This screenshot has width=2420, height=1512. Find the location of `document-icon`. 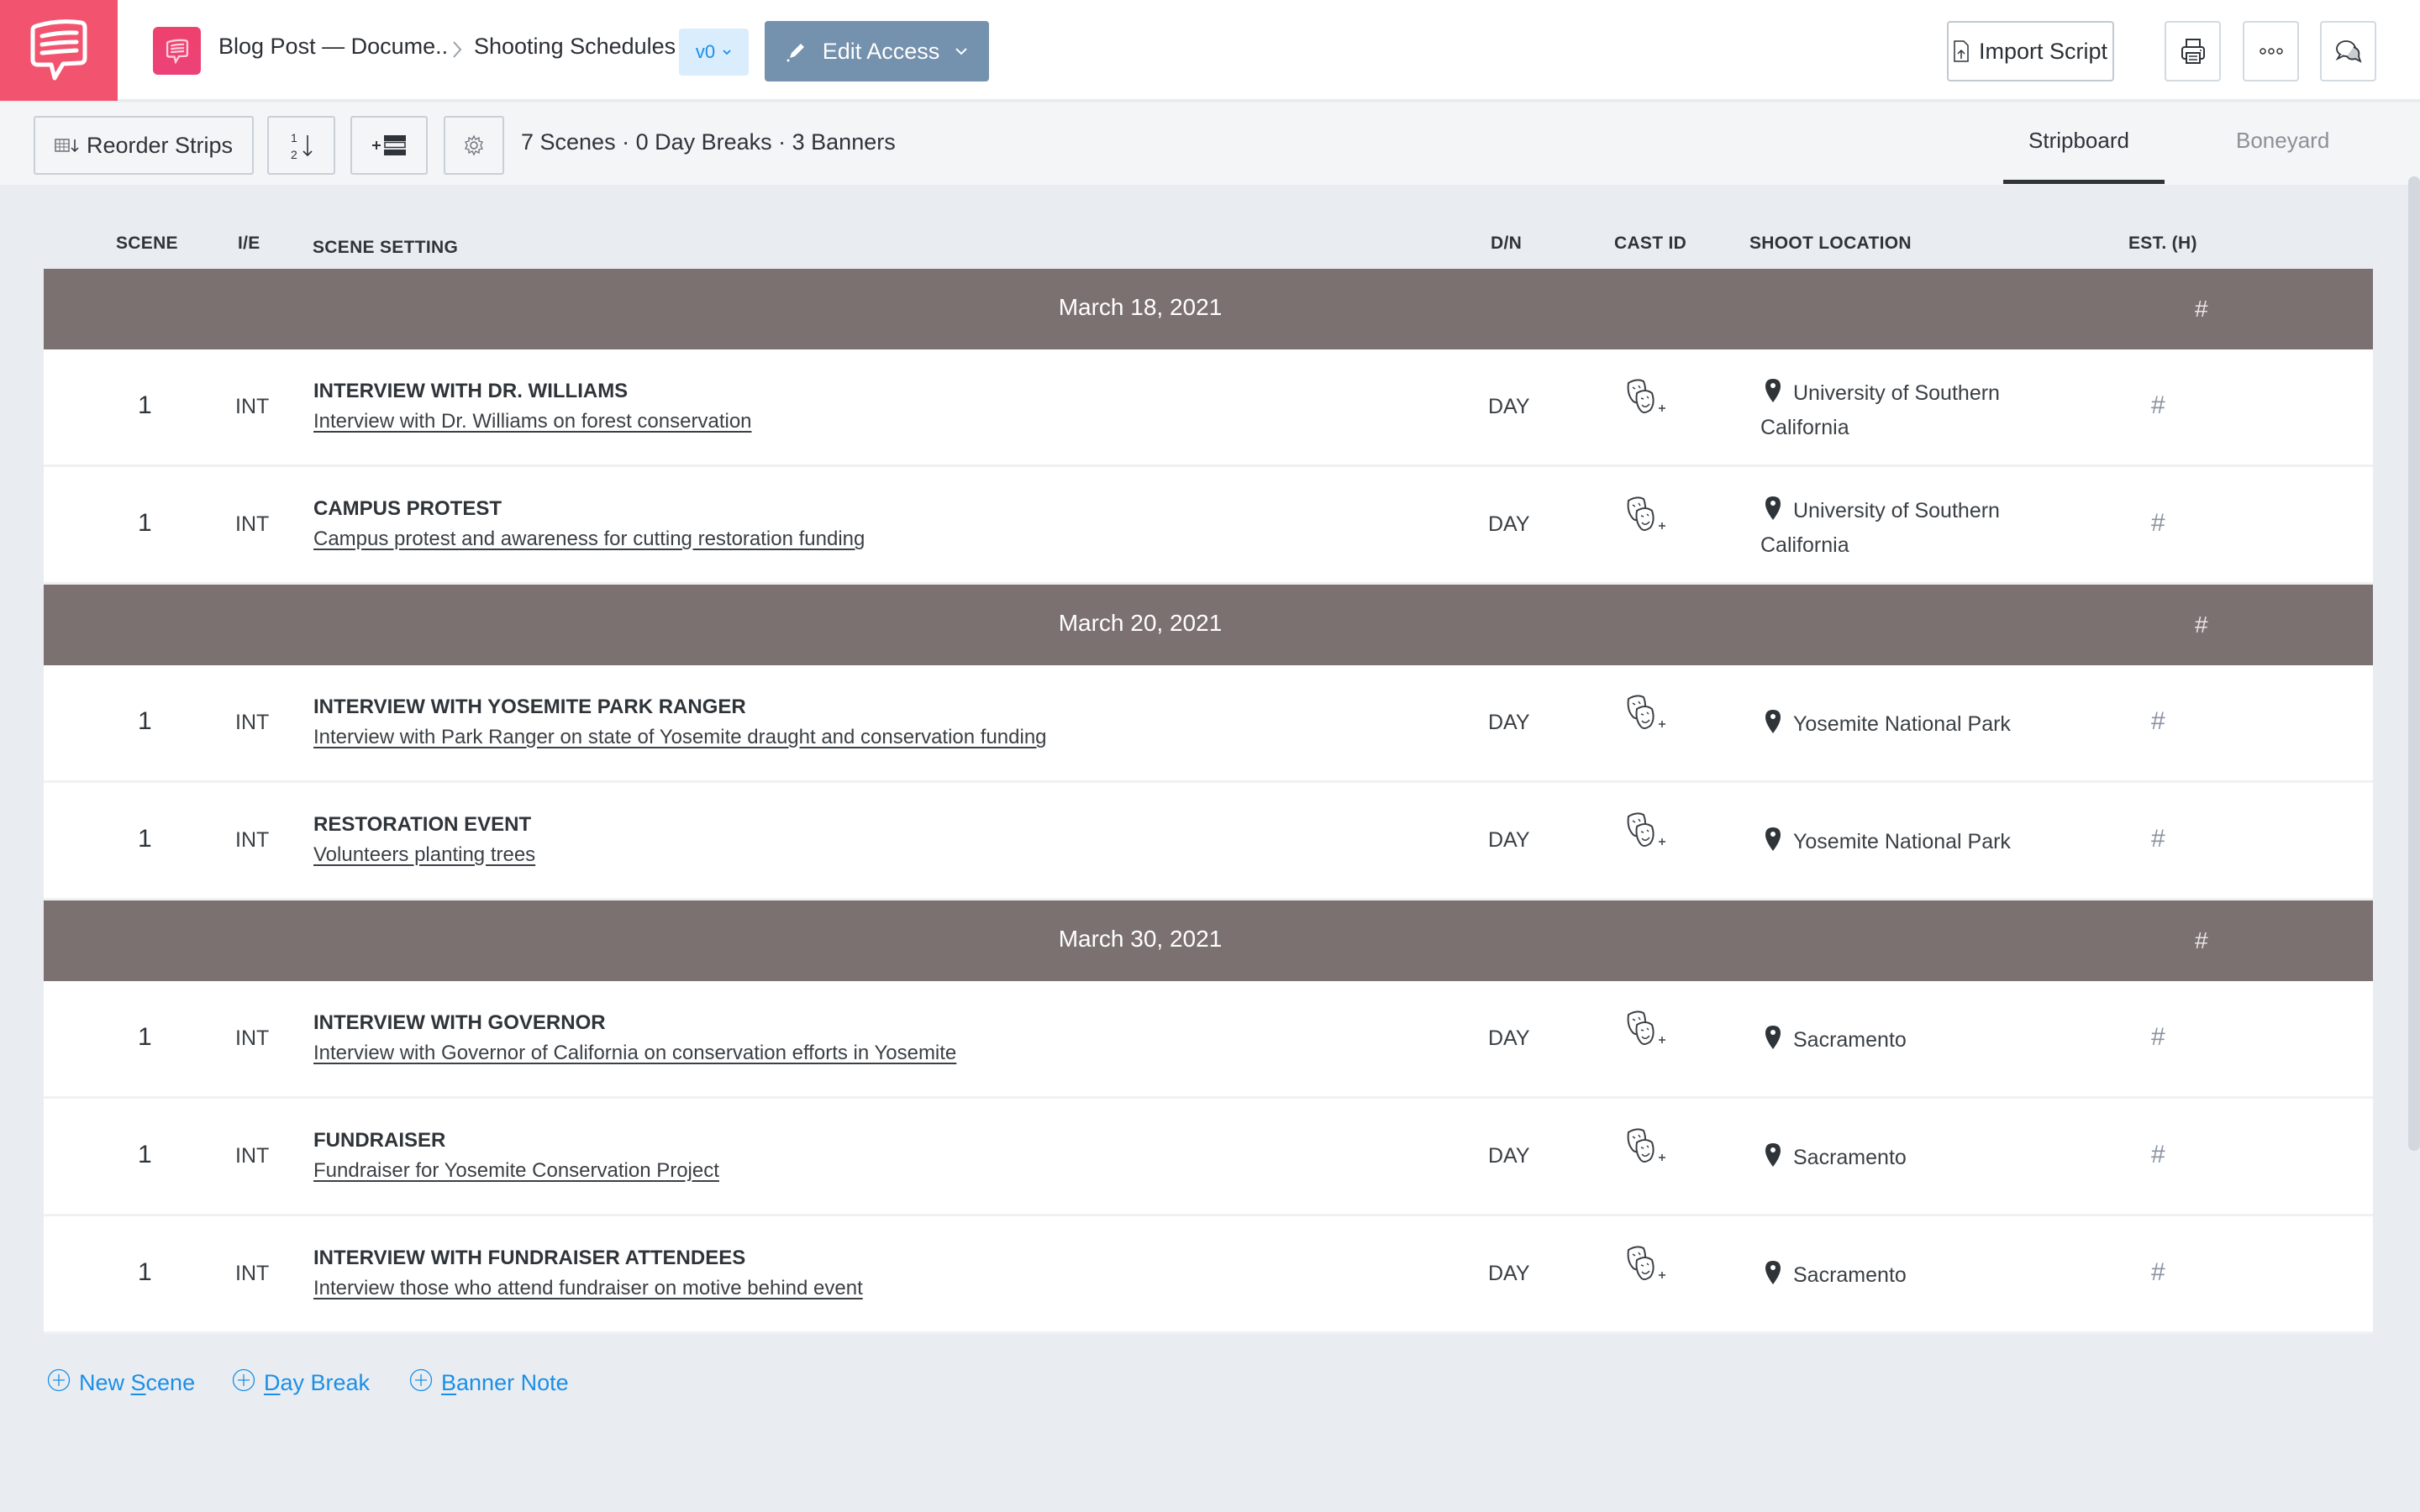

document-icon is located at coordinates (177, 51).